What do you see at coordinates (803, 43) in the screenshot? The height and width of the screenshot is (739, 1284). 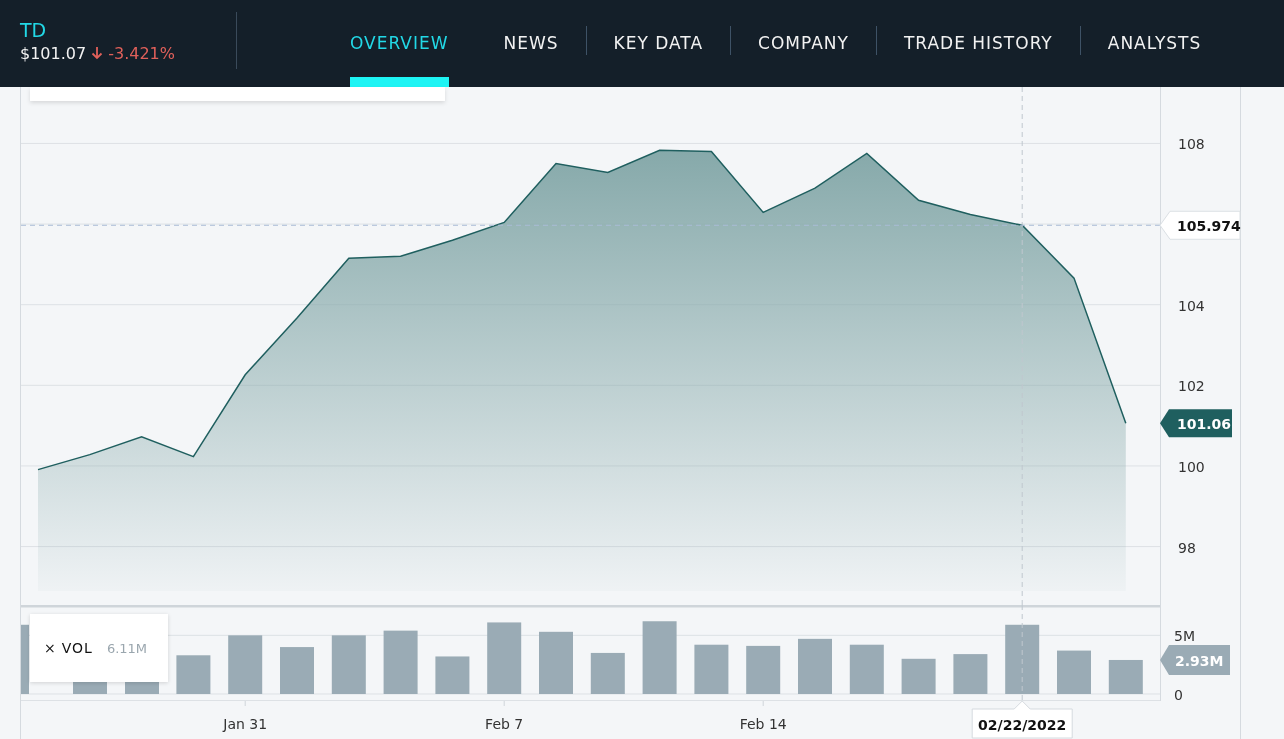 I see `nav-tab: COMPANY` at bounding box center [803, 43].